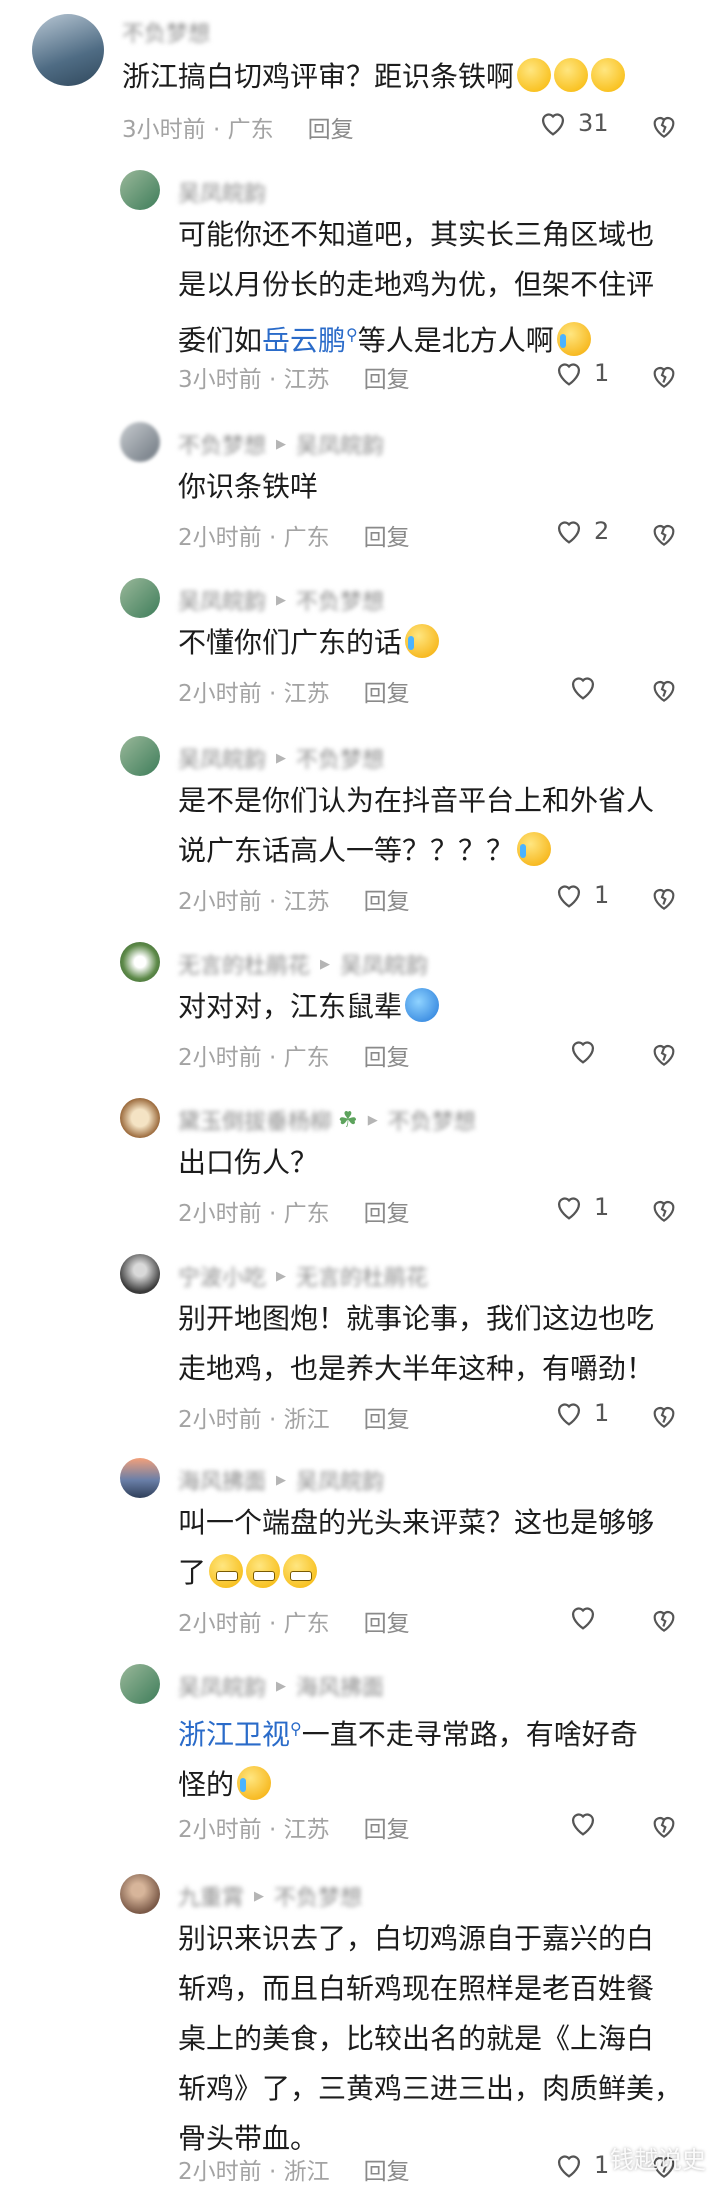 Image resolution: width=720 pixels, height=2186 pixels. What do you see at coordinates (602, 1413) in the screenshot?
I see `like-count: 1` at bounding box center [602, 1413].